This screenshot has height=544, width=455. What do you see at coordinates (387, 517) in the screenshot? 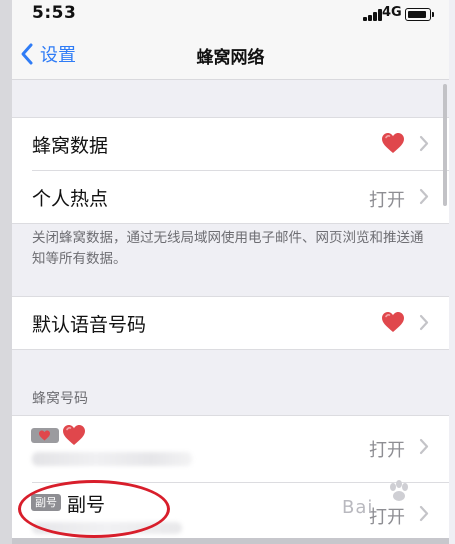
I see `secondary-line-value: 打开` at bounding box center [387, 517].